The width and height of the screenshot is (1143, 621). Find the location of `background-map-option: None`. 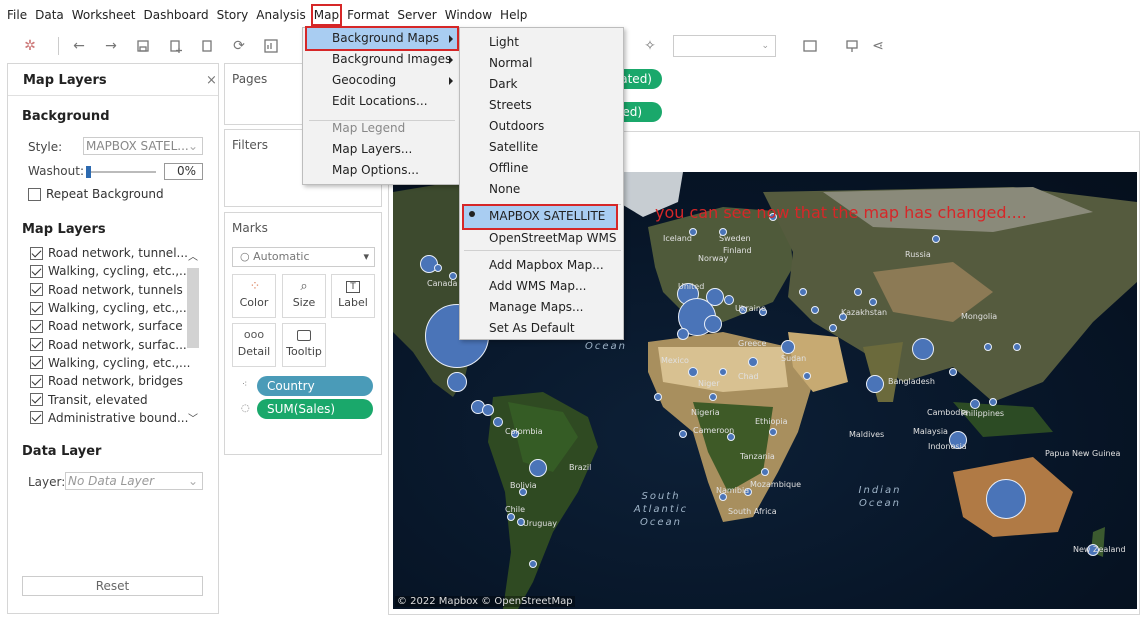

background-map-option: None is located at coordinates (504, 189).